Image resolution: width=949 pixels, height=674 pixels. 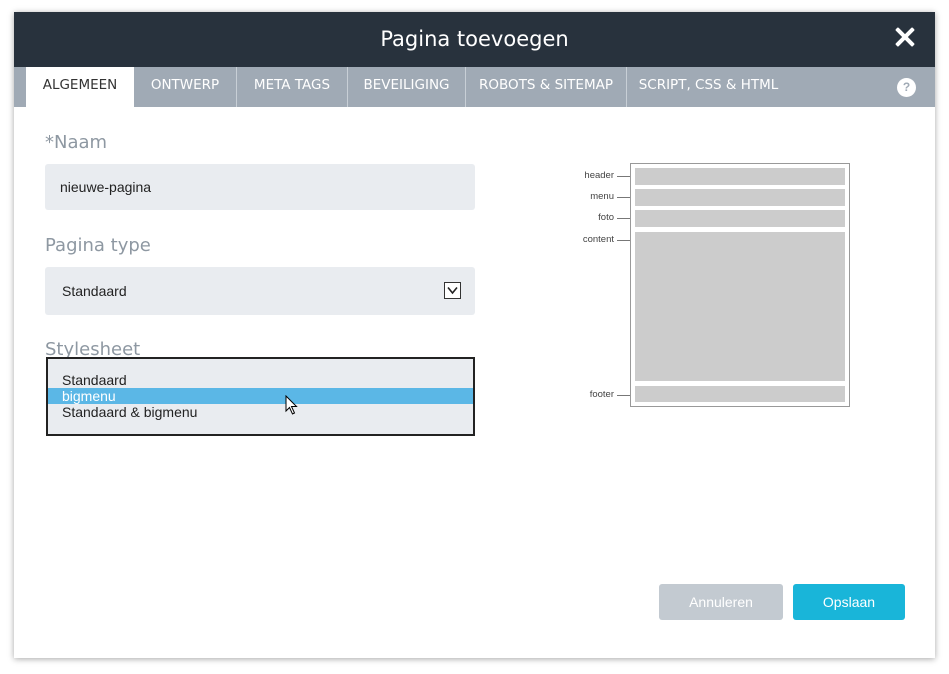 I want to click on diagram-footer-block, so click(x=740, y=394).